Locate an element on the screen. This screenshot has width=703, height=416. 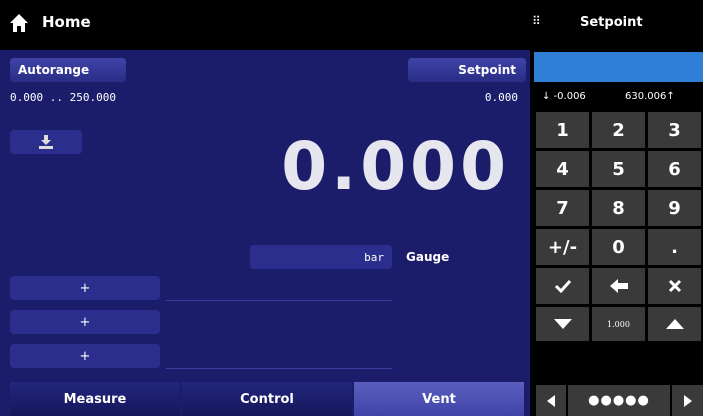
triangle-right-icon is located at coordinates (687, 400).